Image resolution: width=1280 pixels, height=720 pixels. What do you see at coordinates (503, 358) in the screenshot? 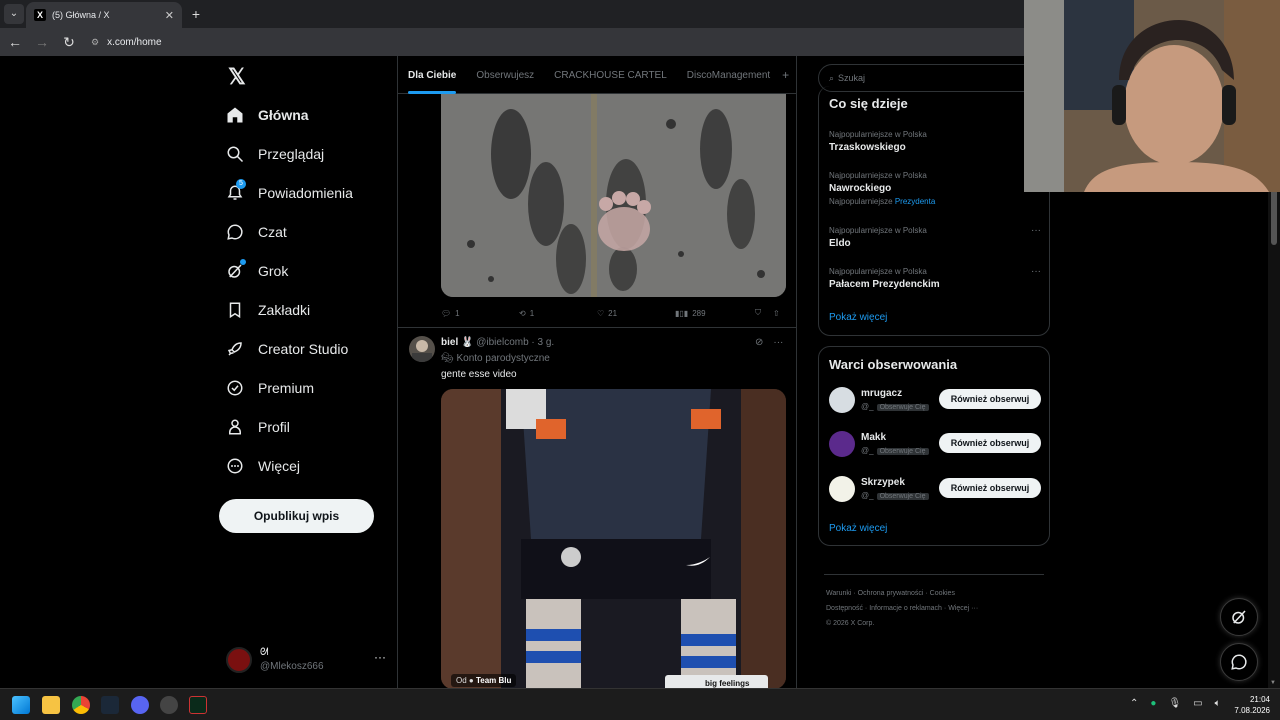
I see `parody-text: Konto parodystyczne` at bounding box center [503, 358].